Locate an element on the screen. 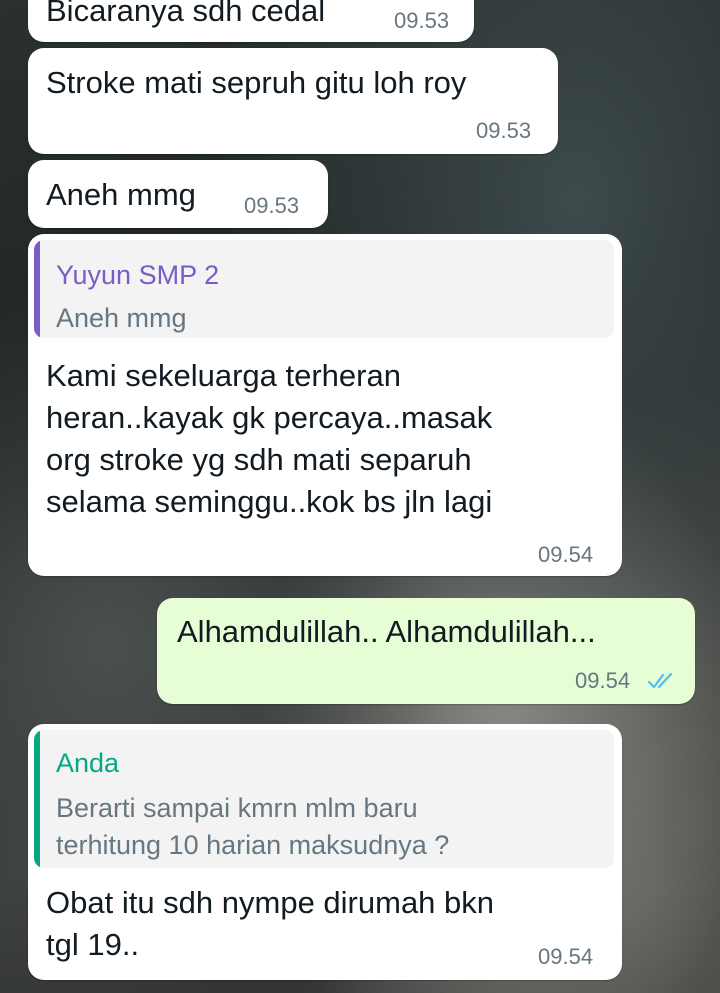  quoted-message: Yuyun SMP 2 Aneh mmg is located at coordinates (324, 289).